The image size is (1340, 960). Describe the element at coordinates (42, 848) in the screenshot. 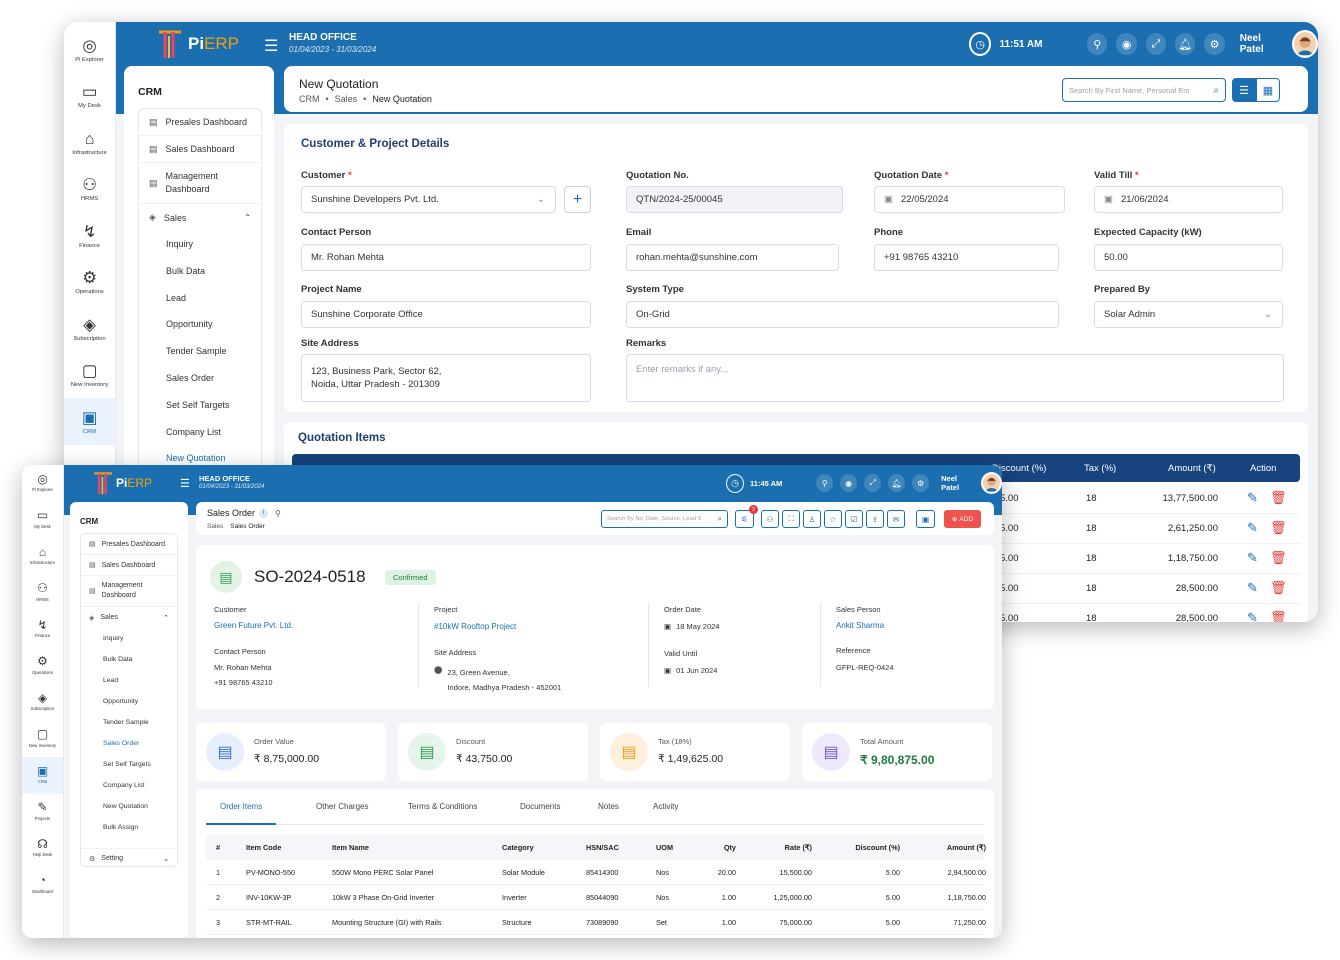

I see `rail-item-help-desk: ☊ Help Desk` at that location.